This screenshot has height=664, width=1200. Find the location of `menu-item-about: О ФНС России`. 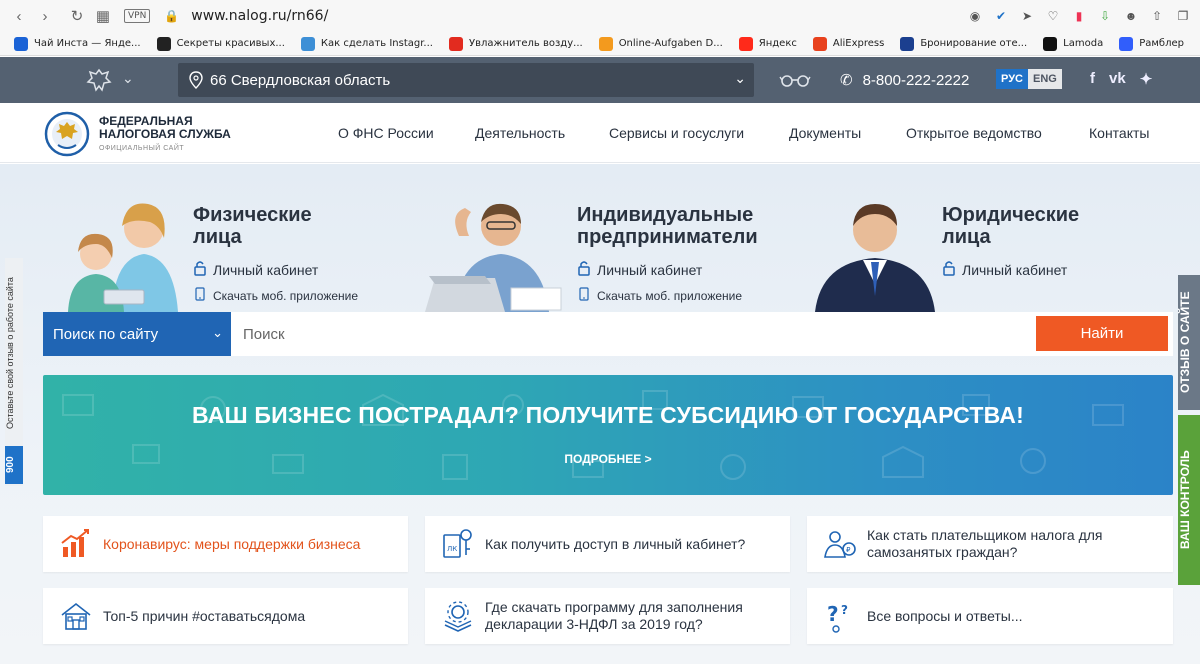

menu-item-about: О ФНС России is located at coordinates (386, 133).